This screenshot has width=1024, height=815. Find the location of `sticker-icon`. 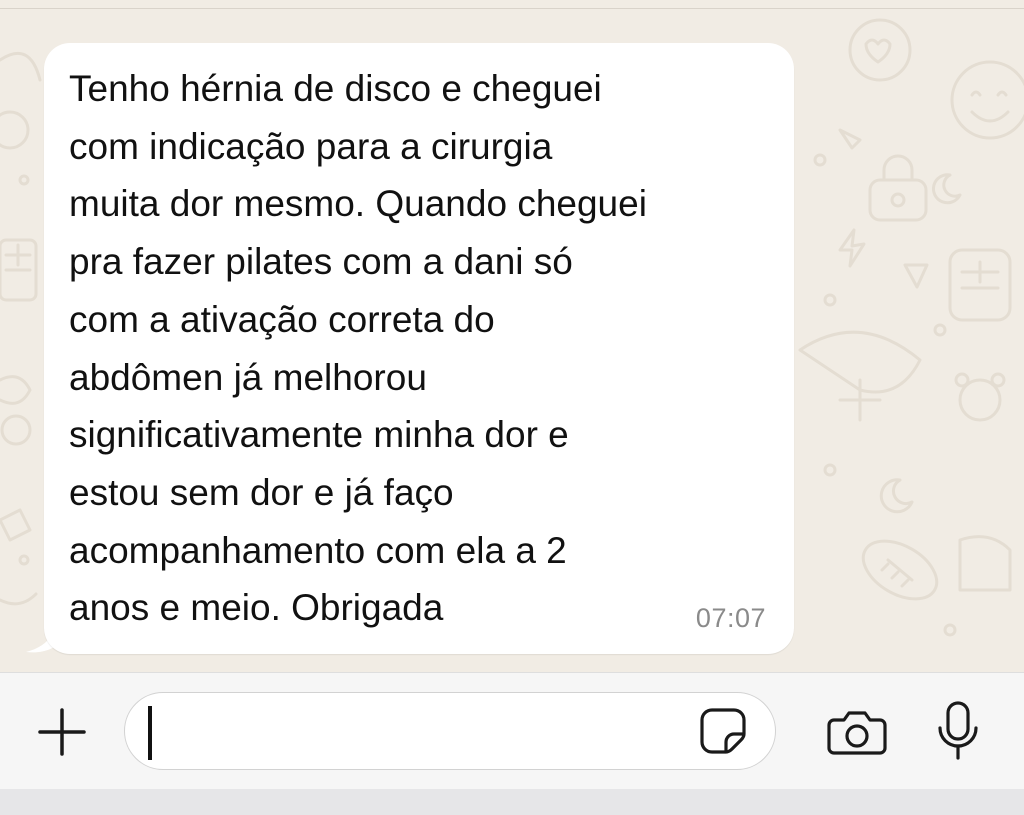

sticker-icon is located at coordinates (723, 731).